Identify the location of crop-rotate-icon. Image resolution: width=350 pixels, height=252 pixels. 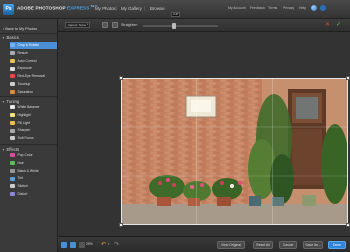
(12, 45).